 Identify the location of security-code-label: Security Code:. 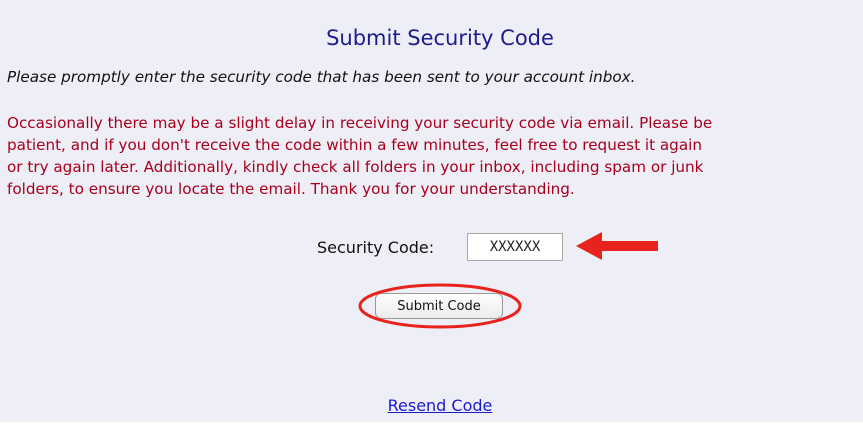
(376, 247).